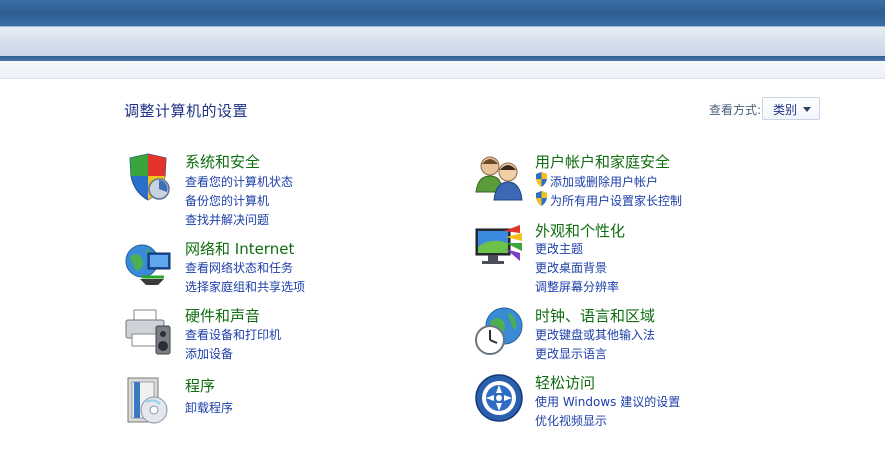 The width and height of the screenshot is (885, 453). Describe the element at coordinates (499, 246) in the screenshot. I see `monitor-paint-icon` at that location.